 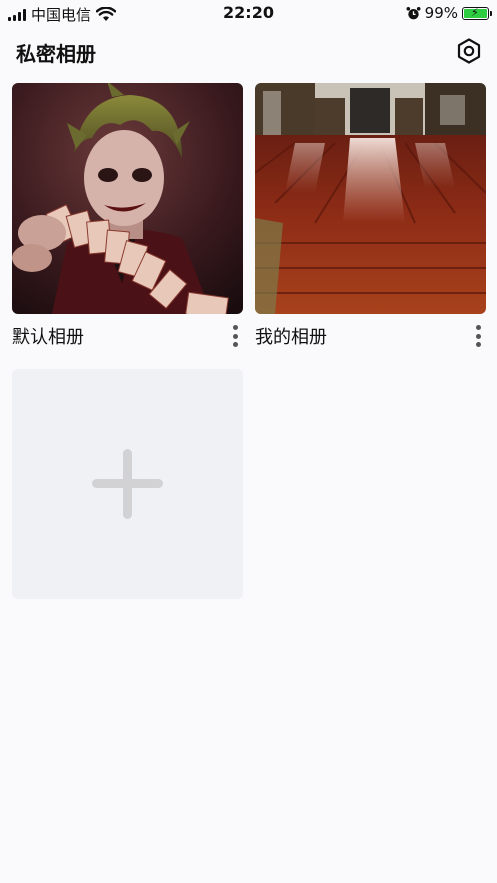 I want to click on status-right: 99% ⚡, so click(x=449, y=13).